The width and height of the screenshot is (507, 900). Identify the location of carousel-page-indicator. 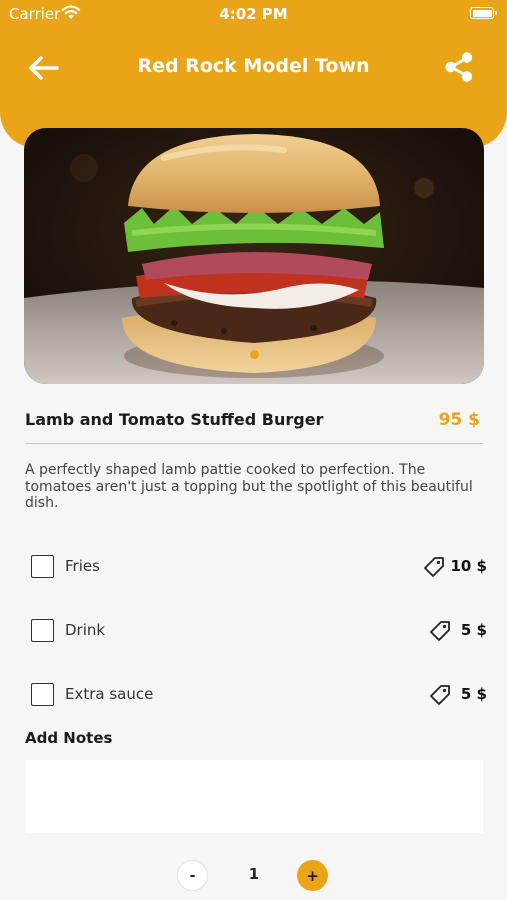
(254, 354).